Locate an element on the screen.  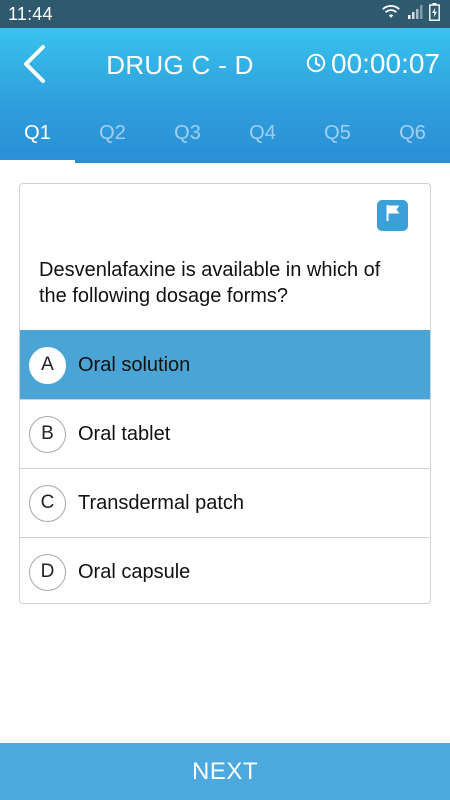
tab-q4: Q4 is located at coordinates (262, 138).